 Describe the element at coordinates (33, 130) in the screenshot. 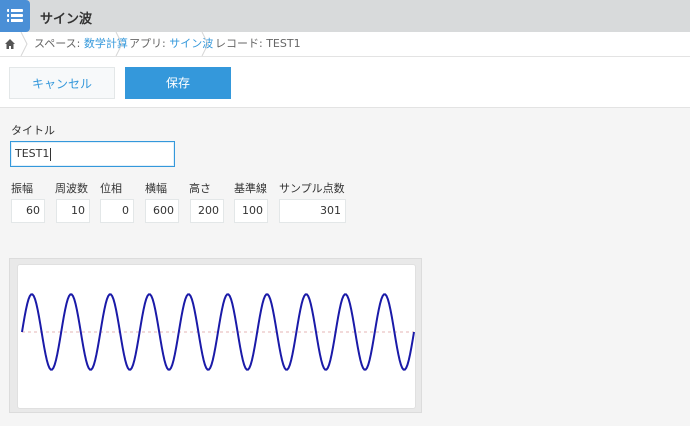

I see `title-label: タイトル` at that location.